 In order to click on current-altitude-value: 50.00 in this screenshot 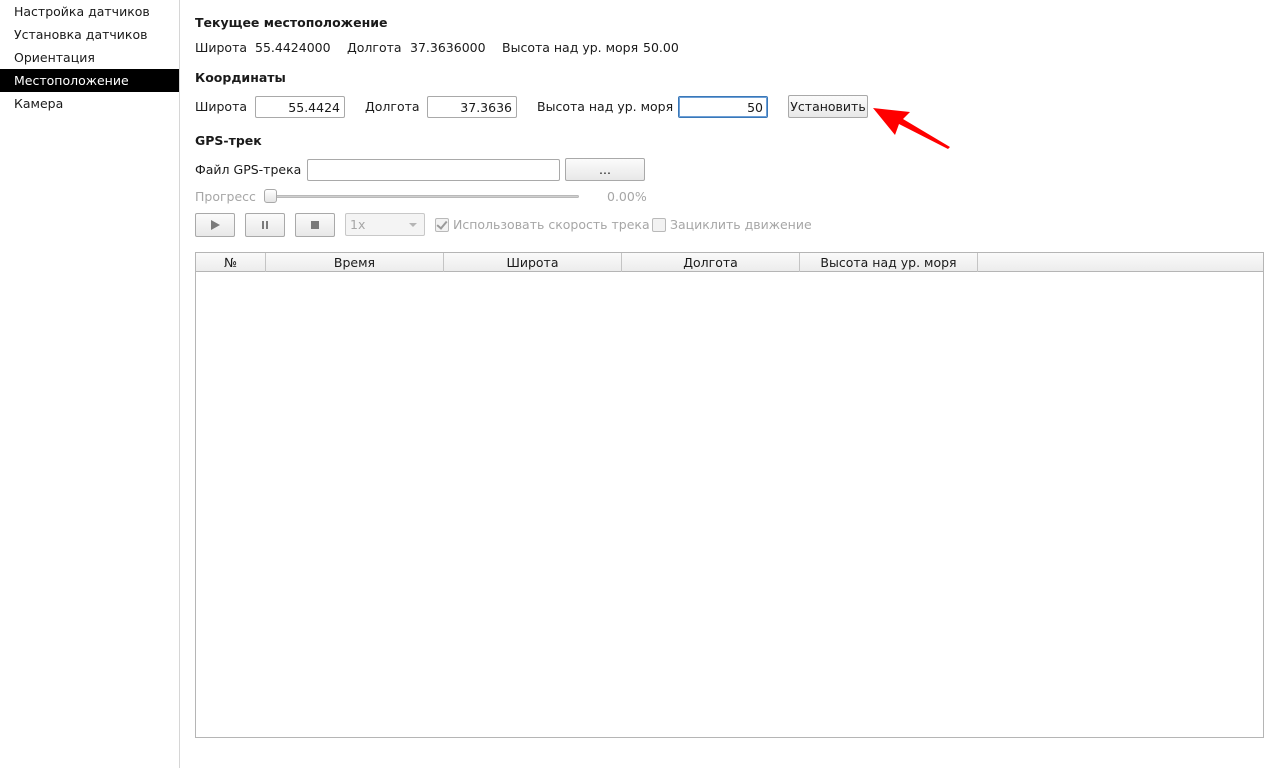, I will do `click(661, 47)`.